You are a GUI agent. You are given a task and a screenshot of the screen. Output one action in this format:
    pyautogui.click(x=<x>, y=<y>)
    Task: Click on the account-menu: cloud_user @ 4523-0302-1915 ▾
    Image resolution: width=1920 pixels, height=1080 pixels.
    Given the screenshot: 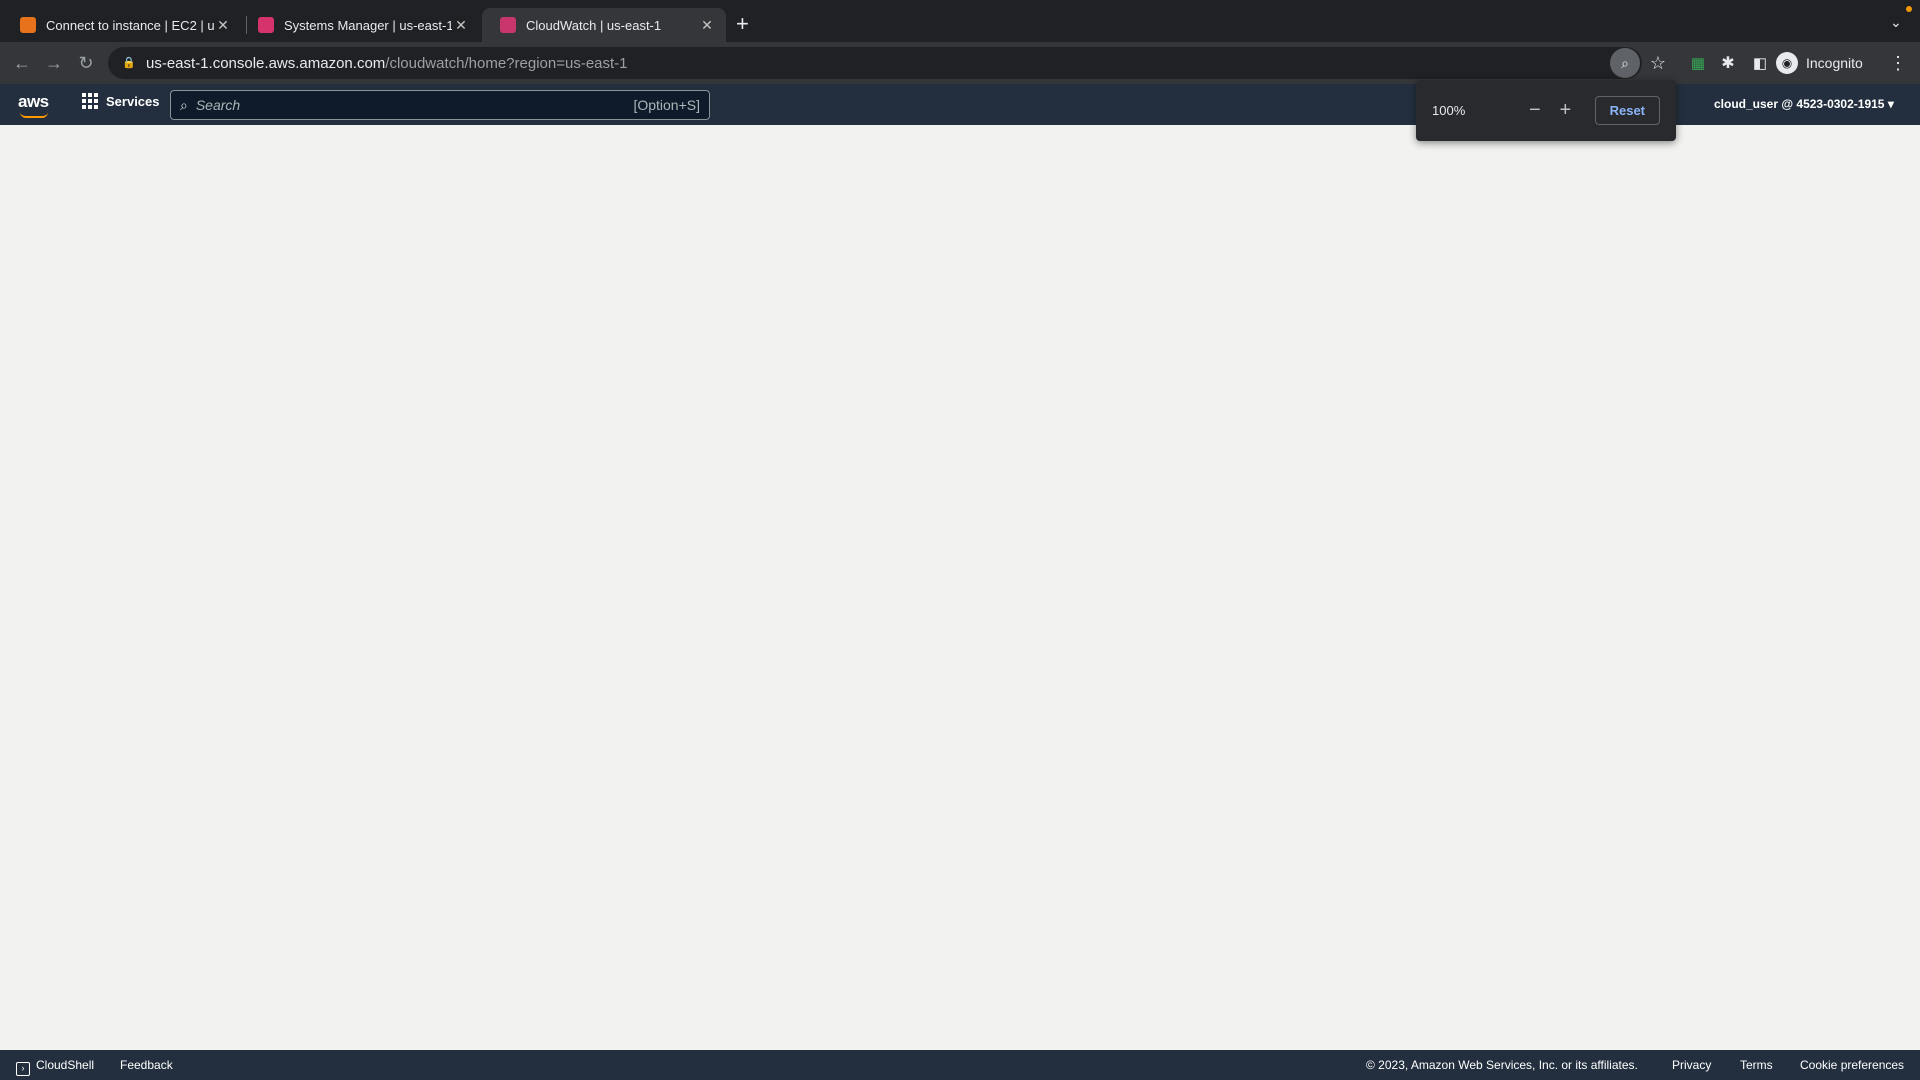 What is the action you would take?
    pyautogui.click(x=1804, y=104)
    